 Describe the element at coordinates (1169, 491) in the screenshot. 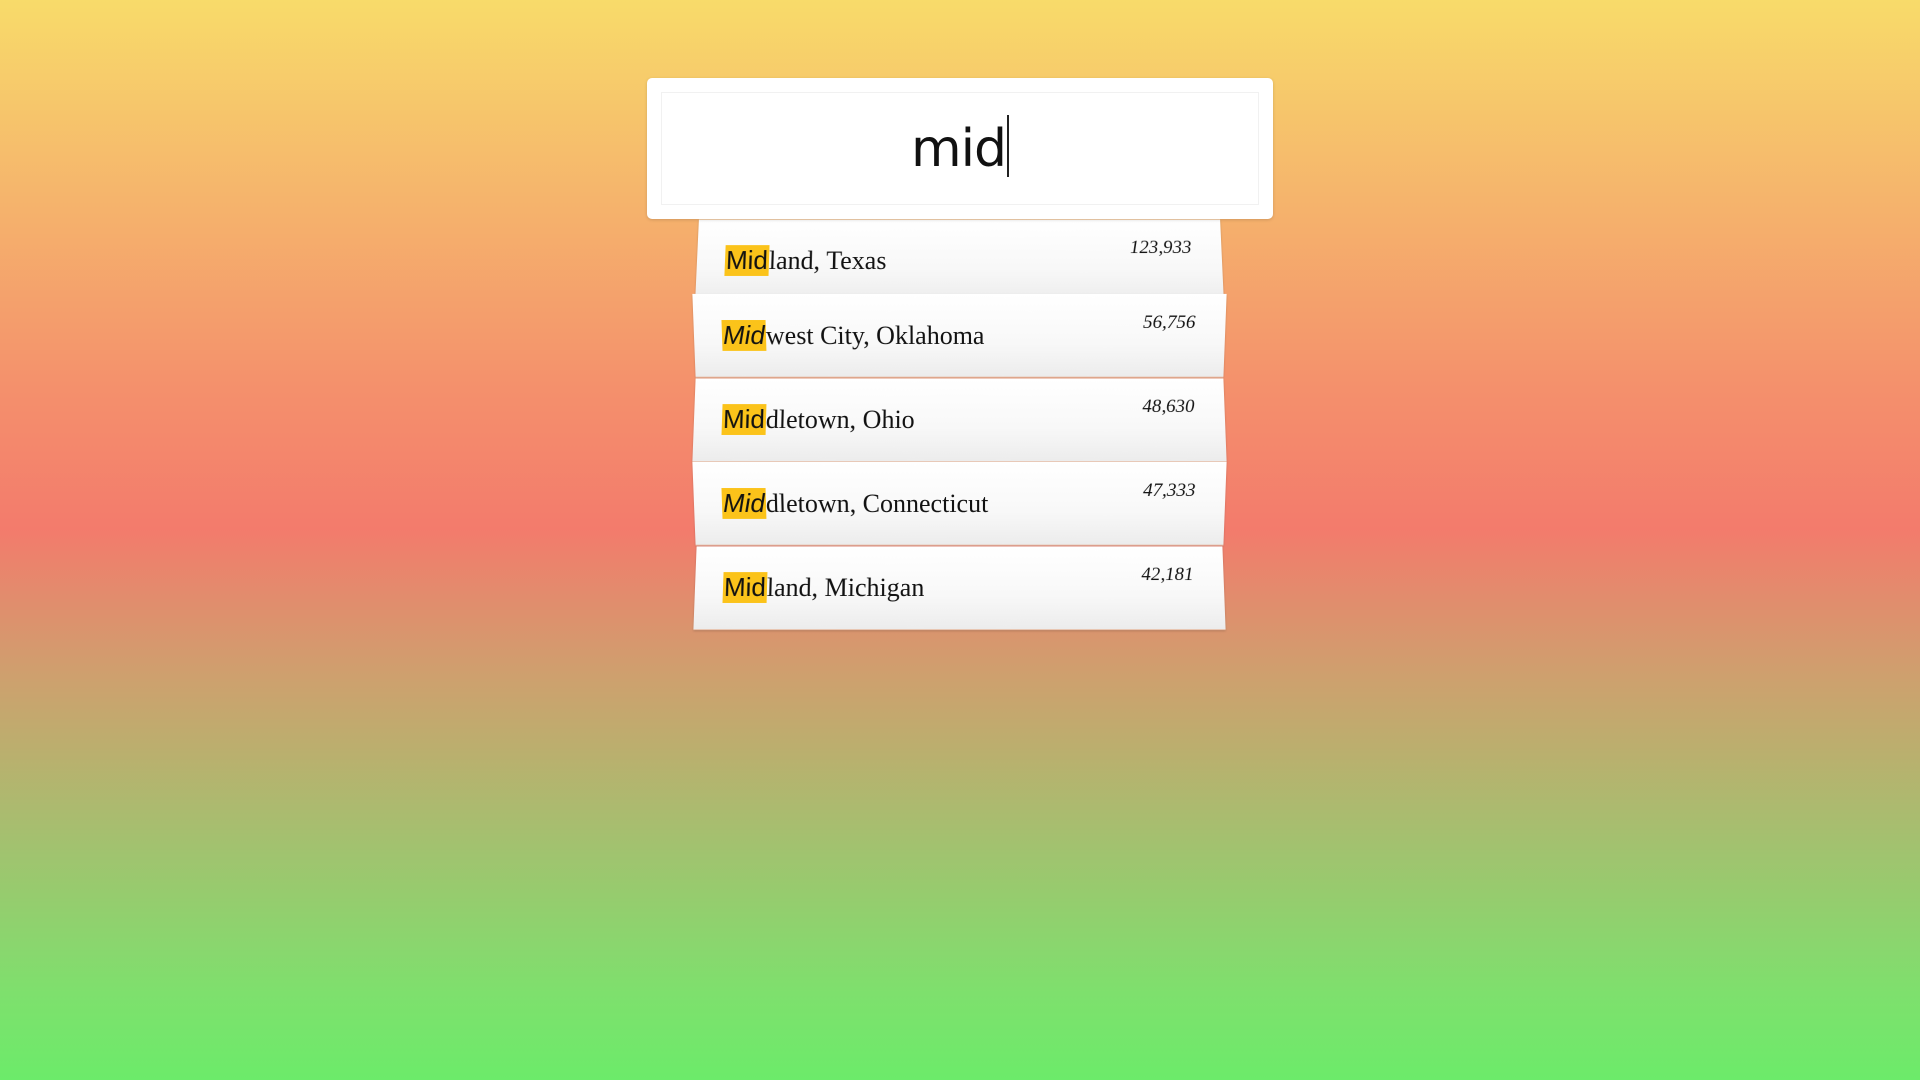

I see `result-count: 47,333` at that location.